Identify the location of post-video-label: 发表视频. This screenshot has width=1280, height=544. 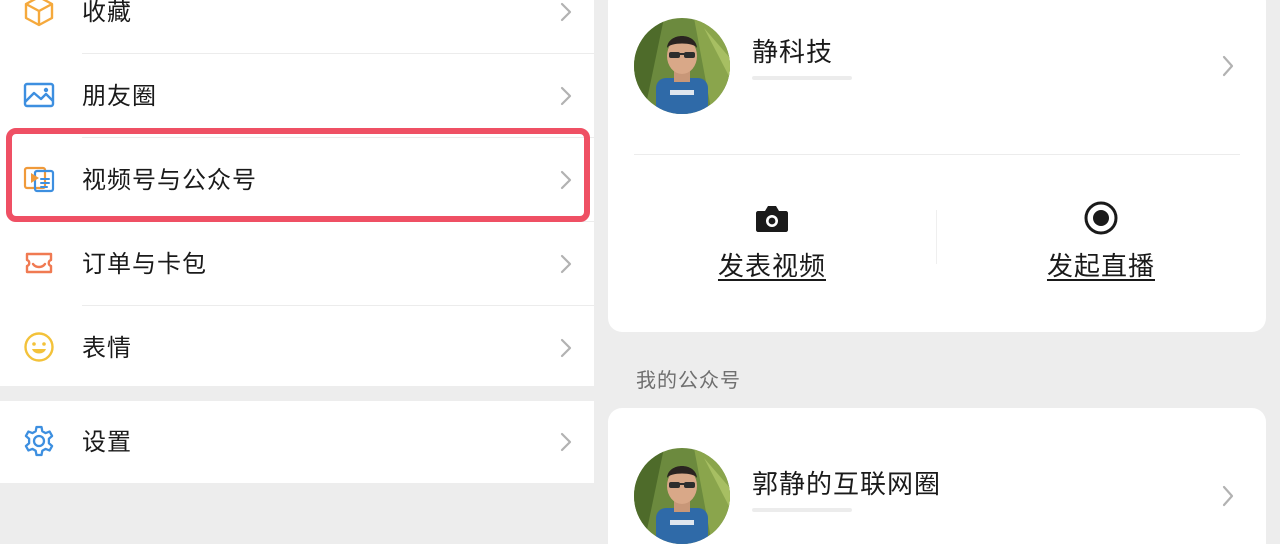
(771, 267).